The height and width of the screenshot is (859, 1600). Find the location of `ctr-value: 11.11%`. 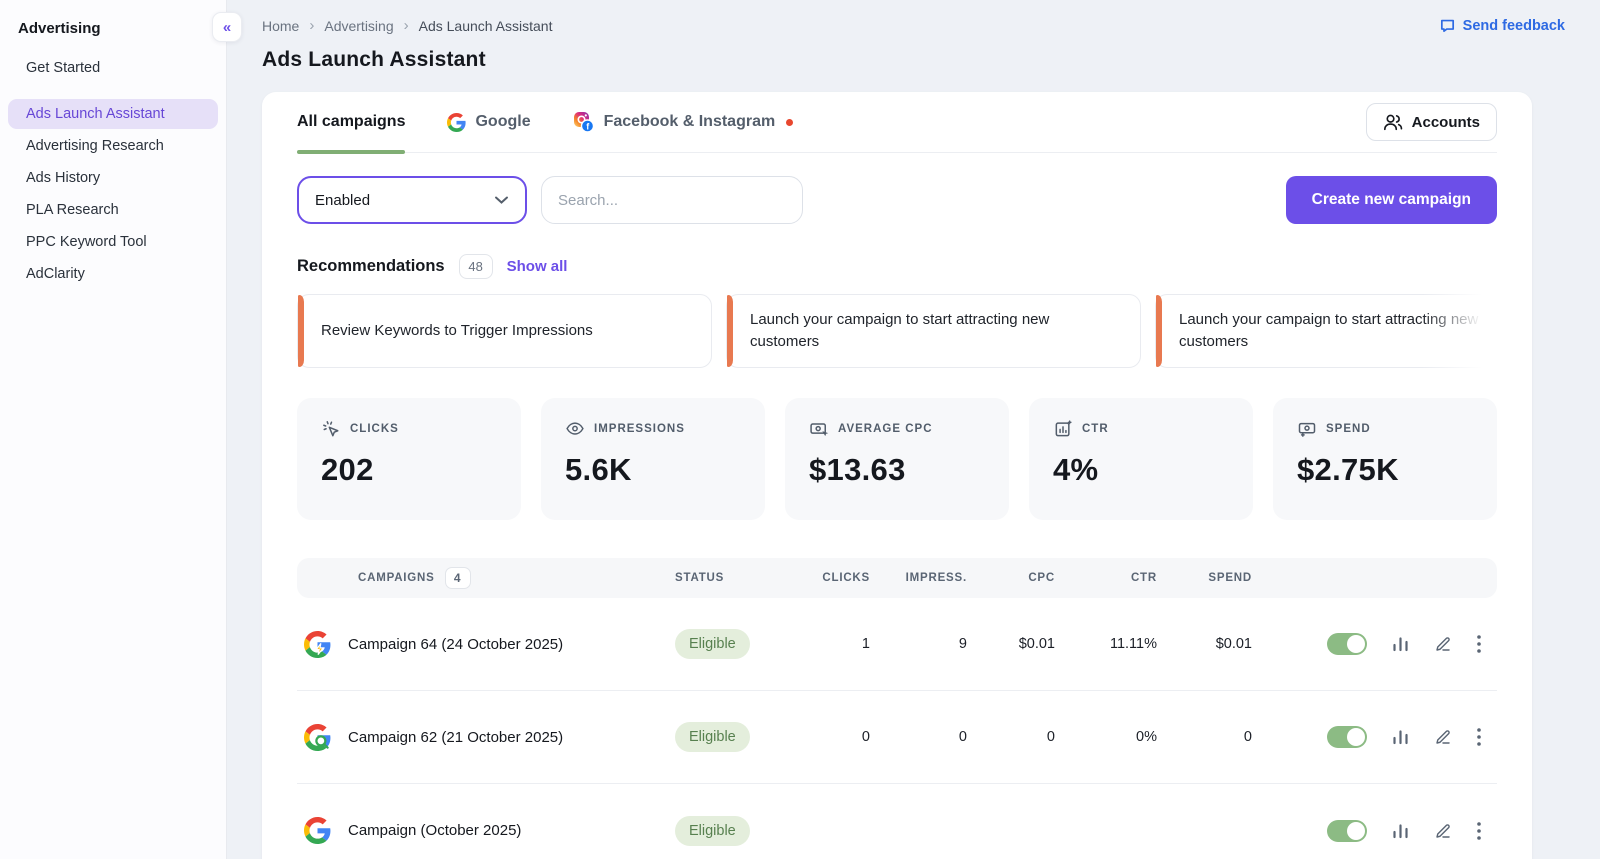

ctr-value: 11.11% is located at coordinates (1133, 644).